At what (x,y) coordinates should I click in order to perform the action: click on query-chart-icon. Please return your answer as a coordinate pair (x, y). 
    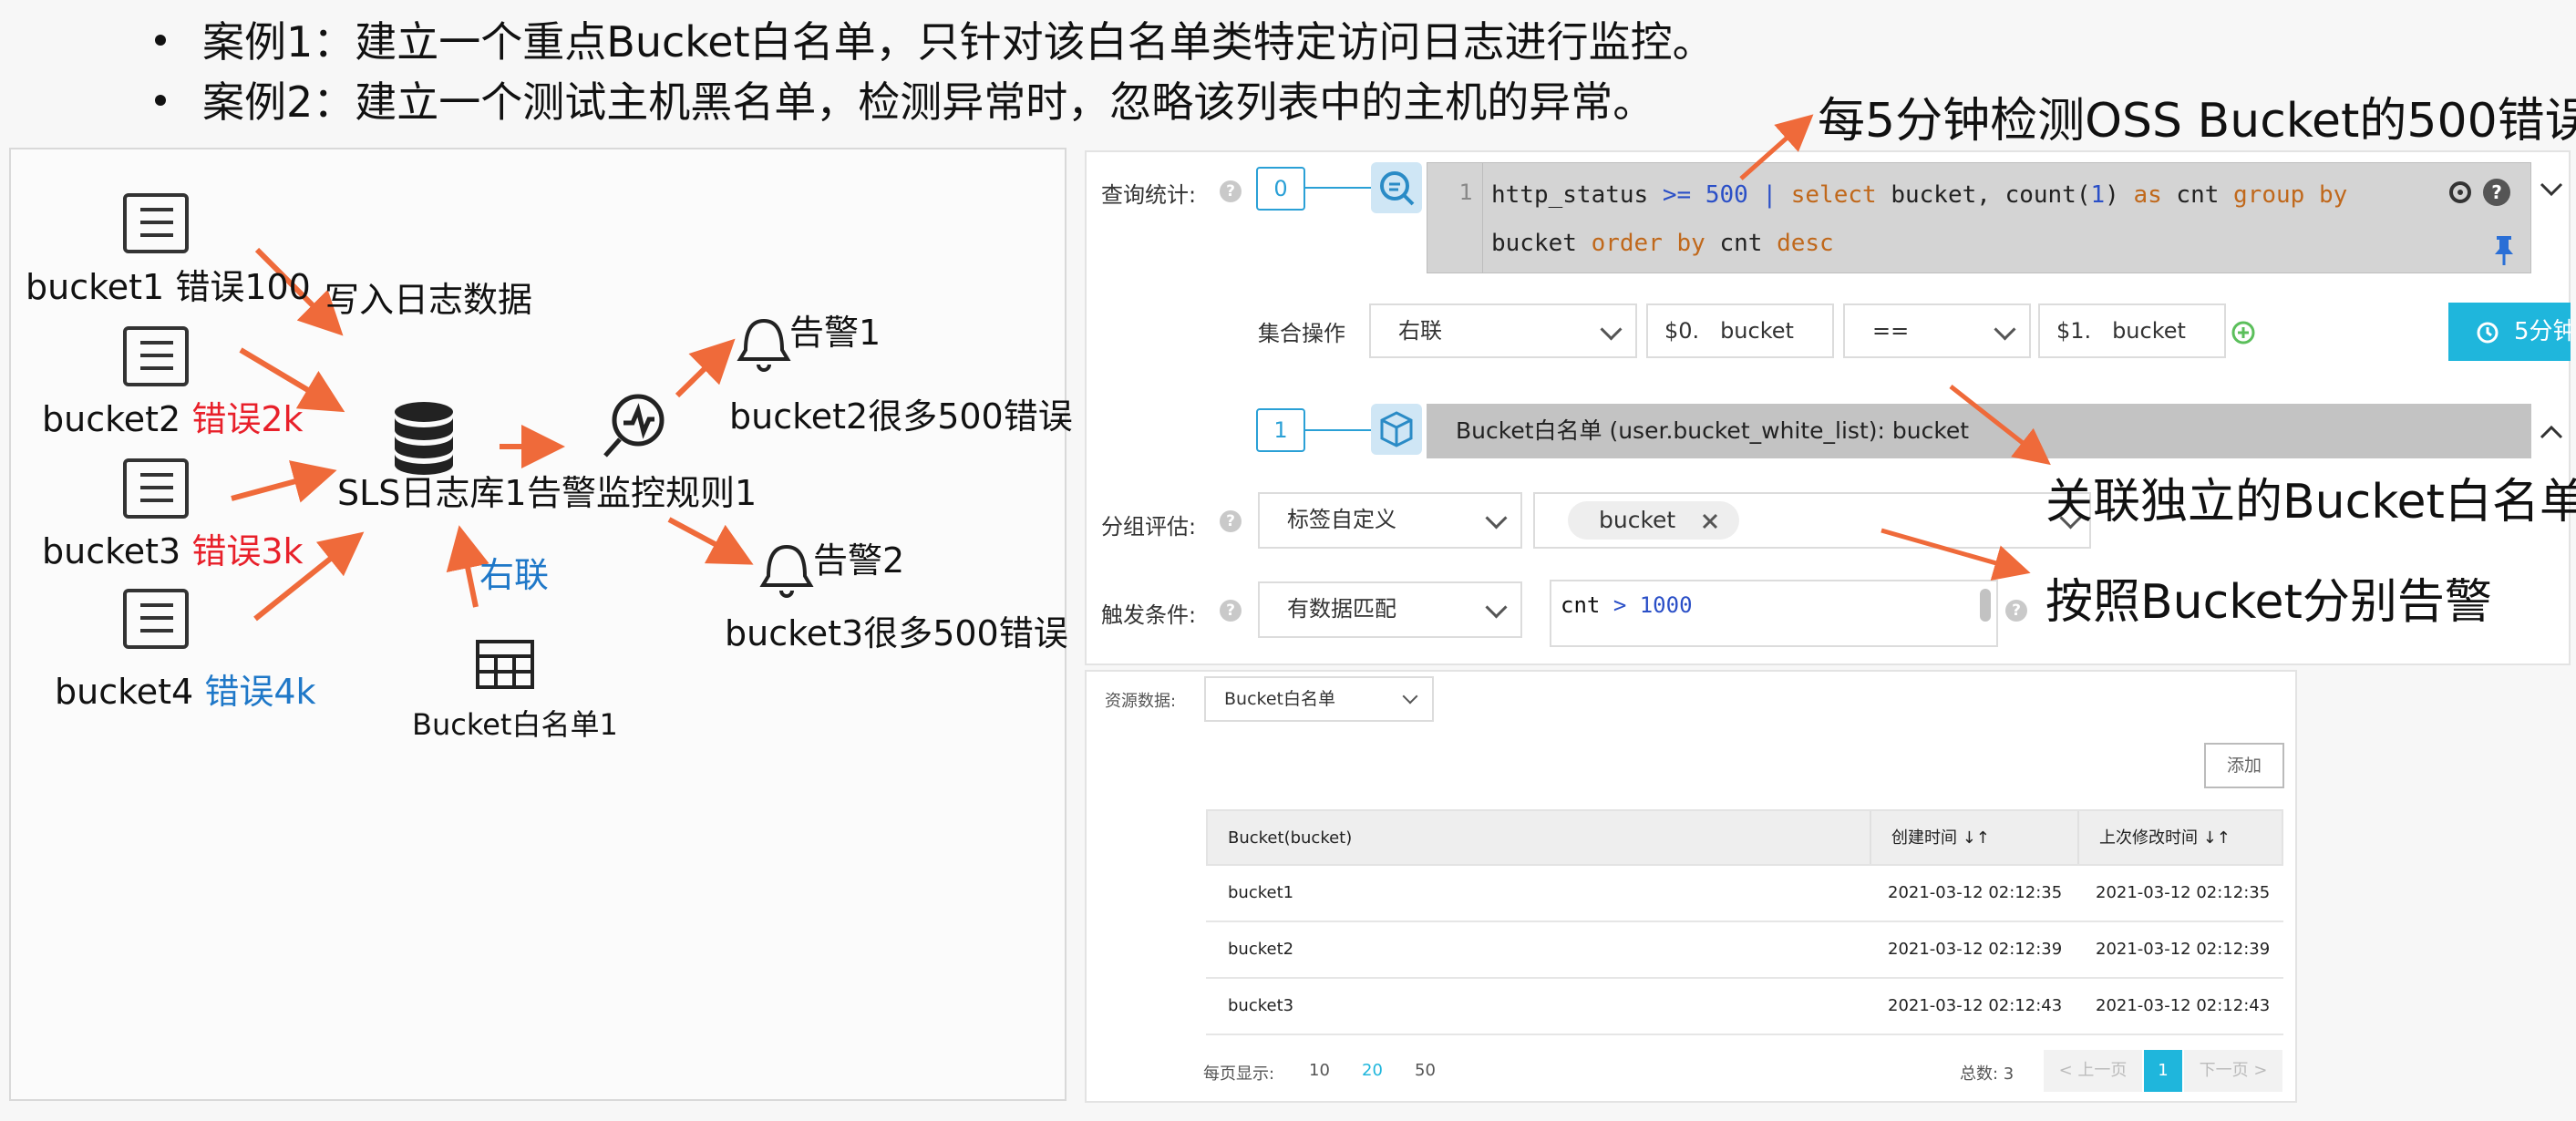
    Looking at the image, I should click on (1396, 188).